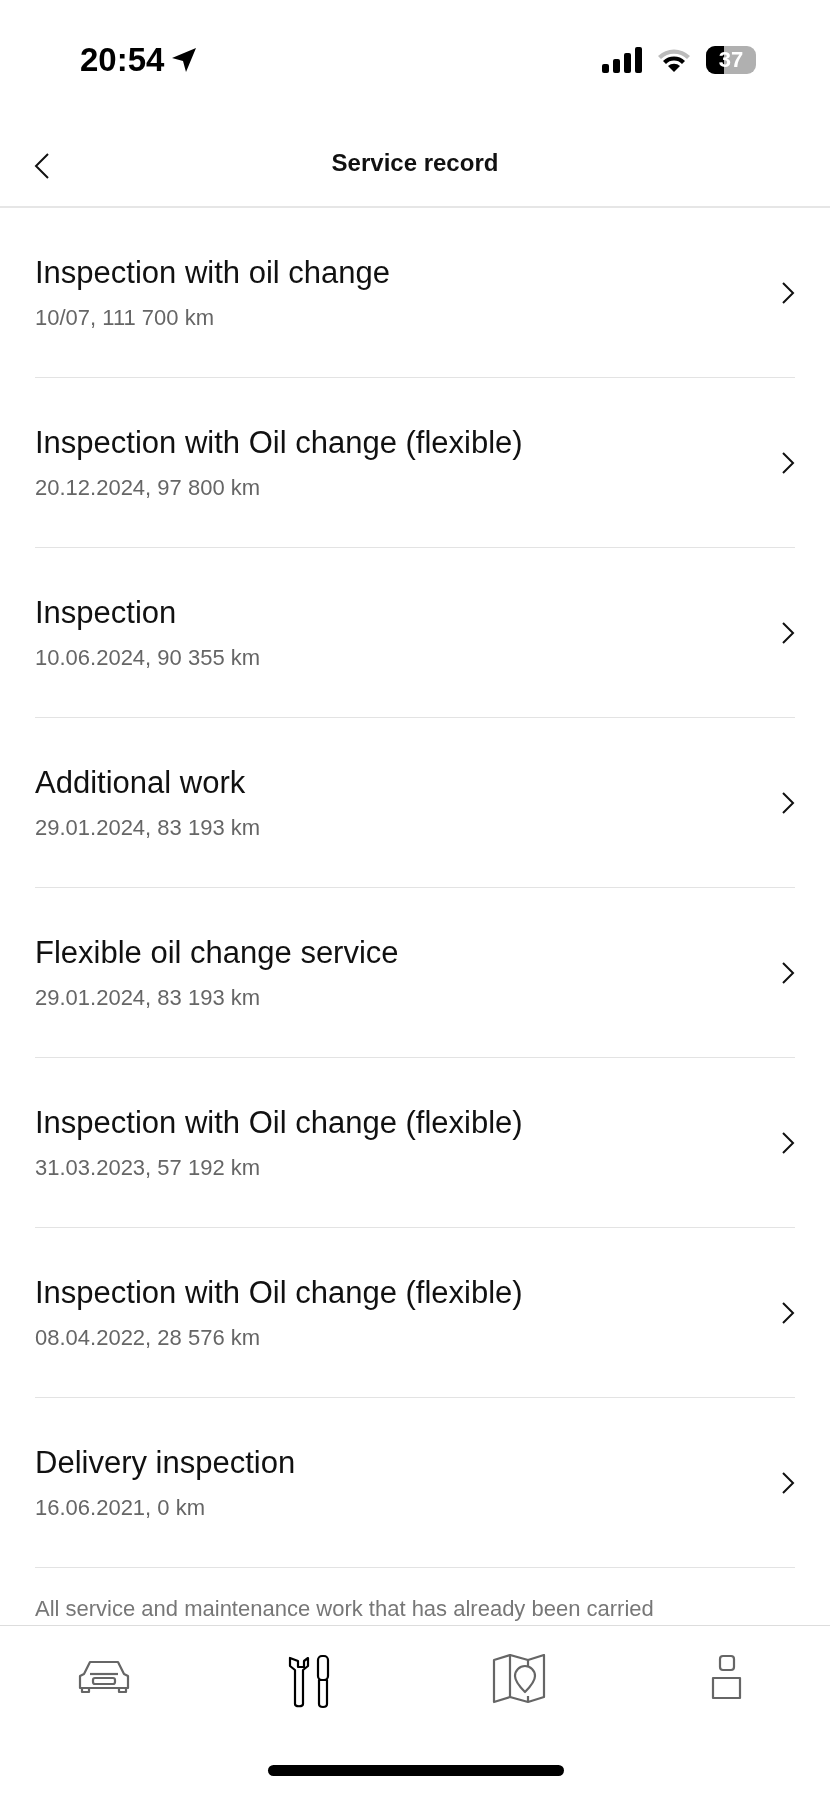  What do you see at coordinates (141, 782) in the screenshot?
I see `record-title: Additional work` at bounding box center [141, 782].